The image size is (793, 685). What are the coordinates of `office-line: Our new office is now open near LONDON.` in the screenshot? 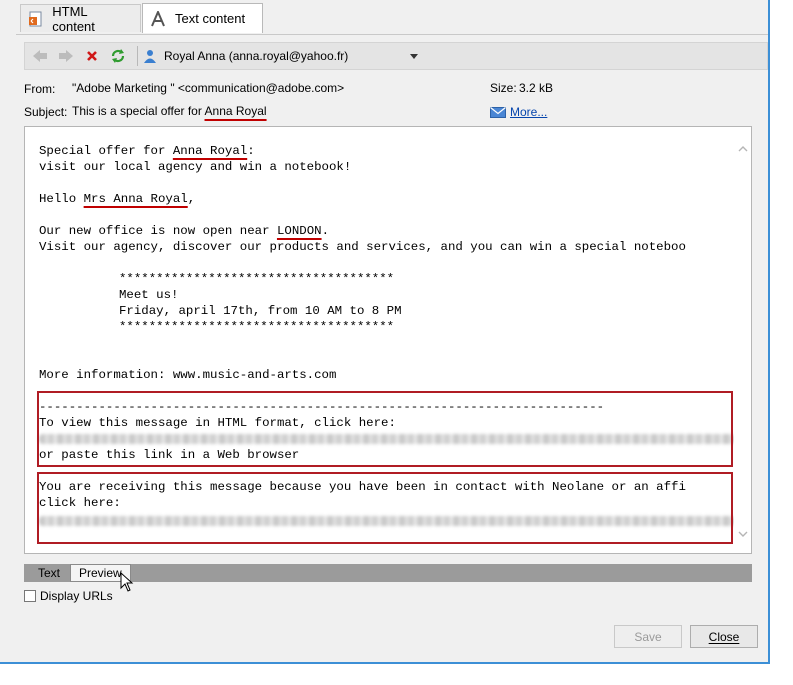 It's located at (184, 231).